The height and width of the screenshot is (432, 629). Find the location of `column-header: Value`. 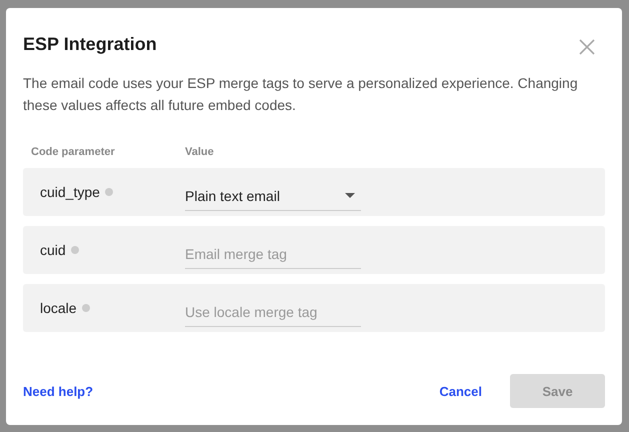

column-header: Value is located at coordinates (199, 152).